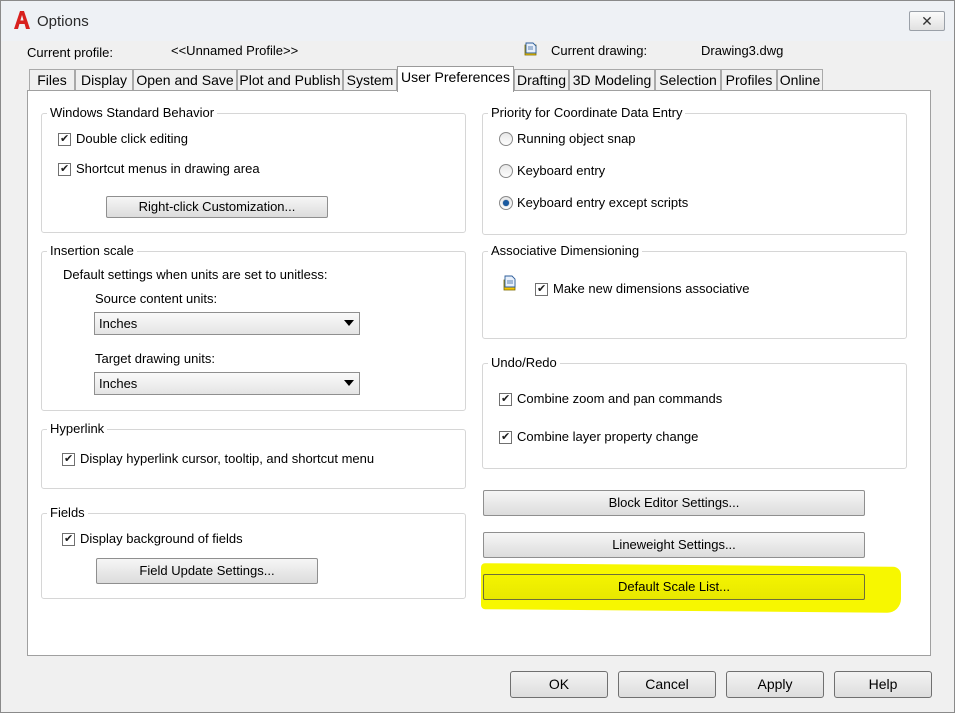 The width and height of the screenshot is (955, 713). I want to click on make-associative-checkbox, so click(541, 289).